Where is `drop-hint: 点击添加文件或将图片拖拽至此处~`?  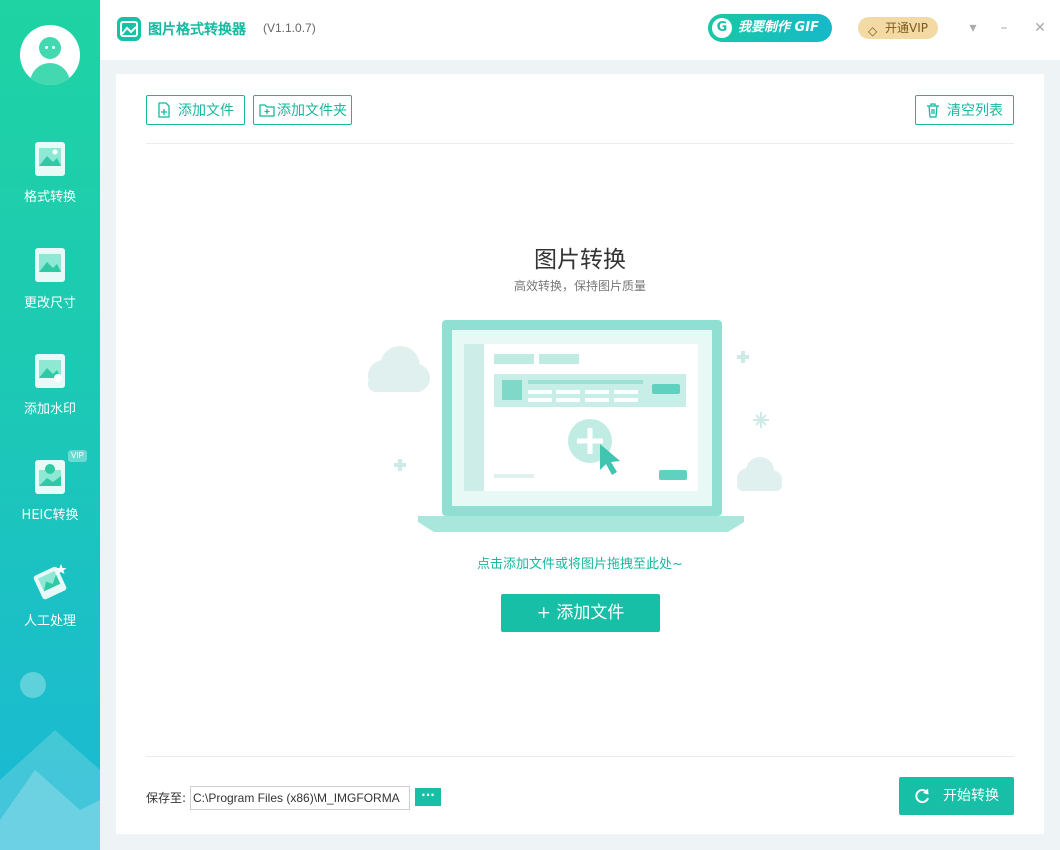
drop-hint: 点击添加文件或将图片拖拽至此处~ is located at coordinates (580, 564).